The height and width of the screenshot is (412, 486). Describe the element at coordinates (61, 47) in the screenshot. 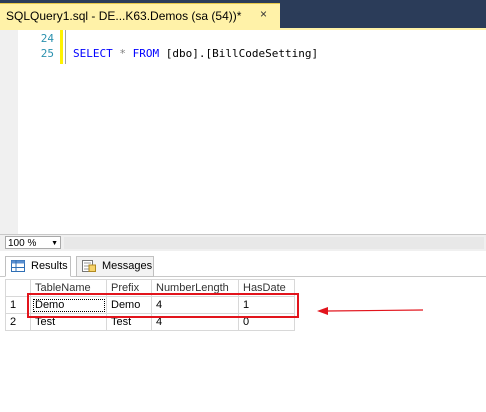

I see `change-tracking-bar` at that location.